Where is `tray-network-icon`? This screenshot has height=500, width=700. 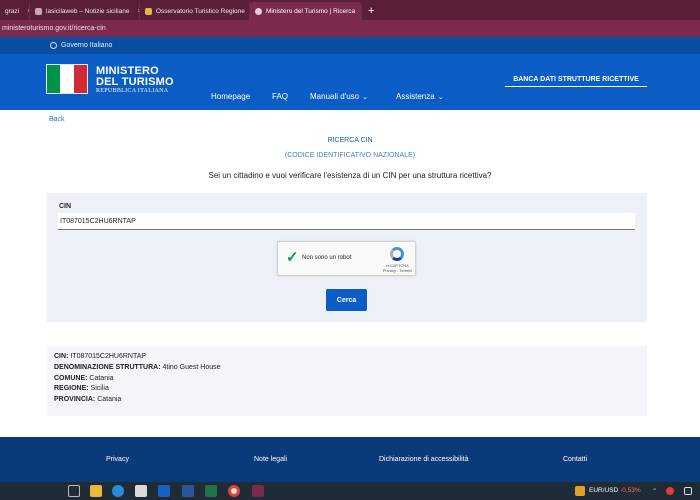
tray-network-icon is located at coordinates (688, 491).